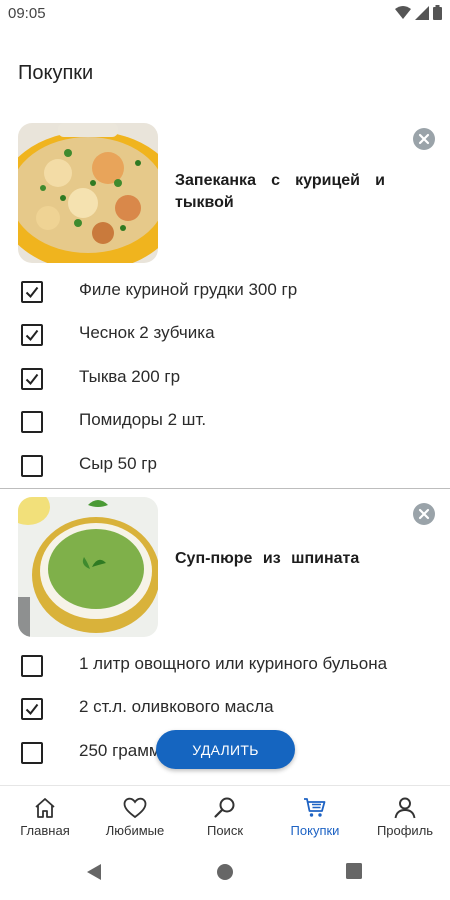  Describe the element at coordinates (88, 567) in the screenshot. I see `recipe-image-soup` at that location.